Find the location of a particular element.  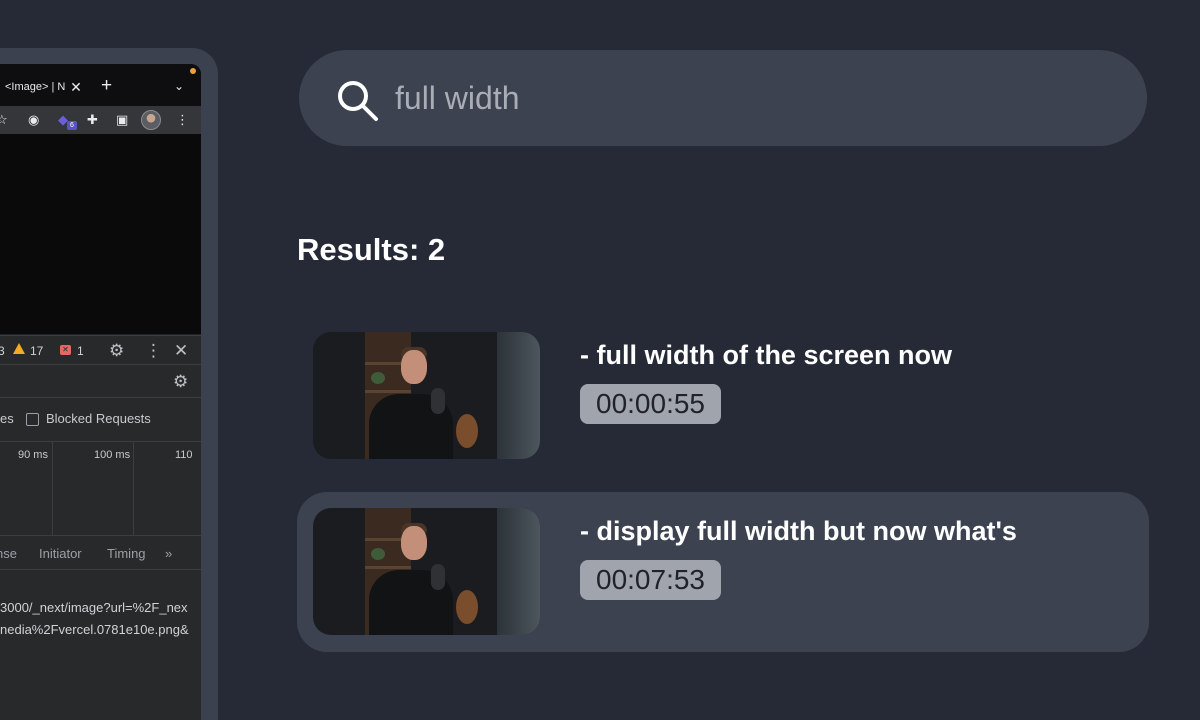

more-tabs-icon: » is located at coordinates (168, 553).